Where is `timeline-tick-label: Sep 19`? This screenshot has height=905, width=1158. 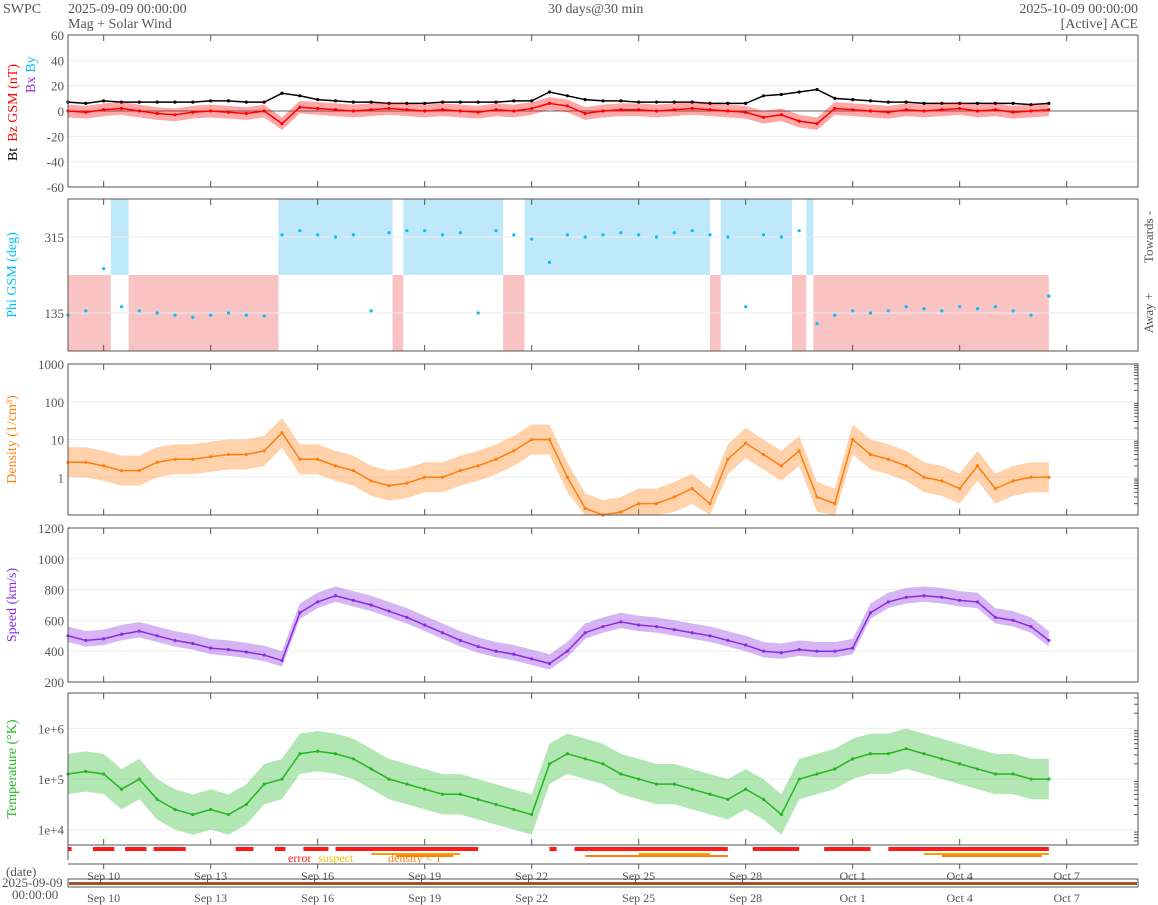
timeline-tick-label: Sep 19 is located at coordinates (424, 898).